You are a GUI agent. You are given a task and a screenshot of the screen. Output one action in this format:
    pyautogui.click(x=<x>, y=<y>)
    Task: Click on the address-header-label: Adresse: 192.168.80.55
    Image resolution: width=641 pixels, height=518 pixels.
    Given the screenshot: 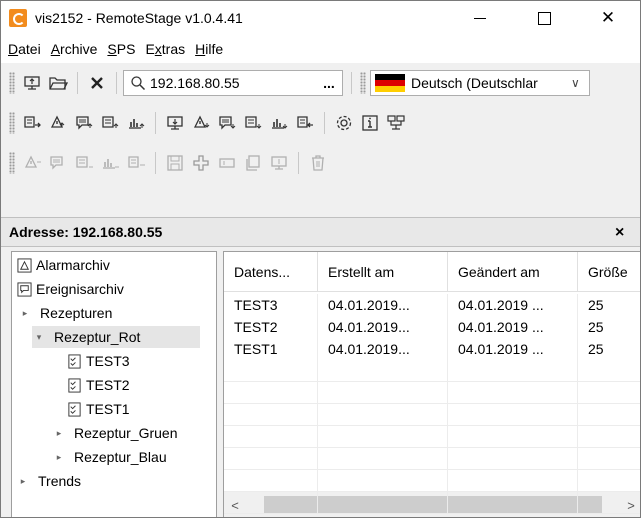 What is the action you would take?
    pyautogui.click(x=86, y=232)
    